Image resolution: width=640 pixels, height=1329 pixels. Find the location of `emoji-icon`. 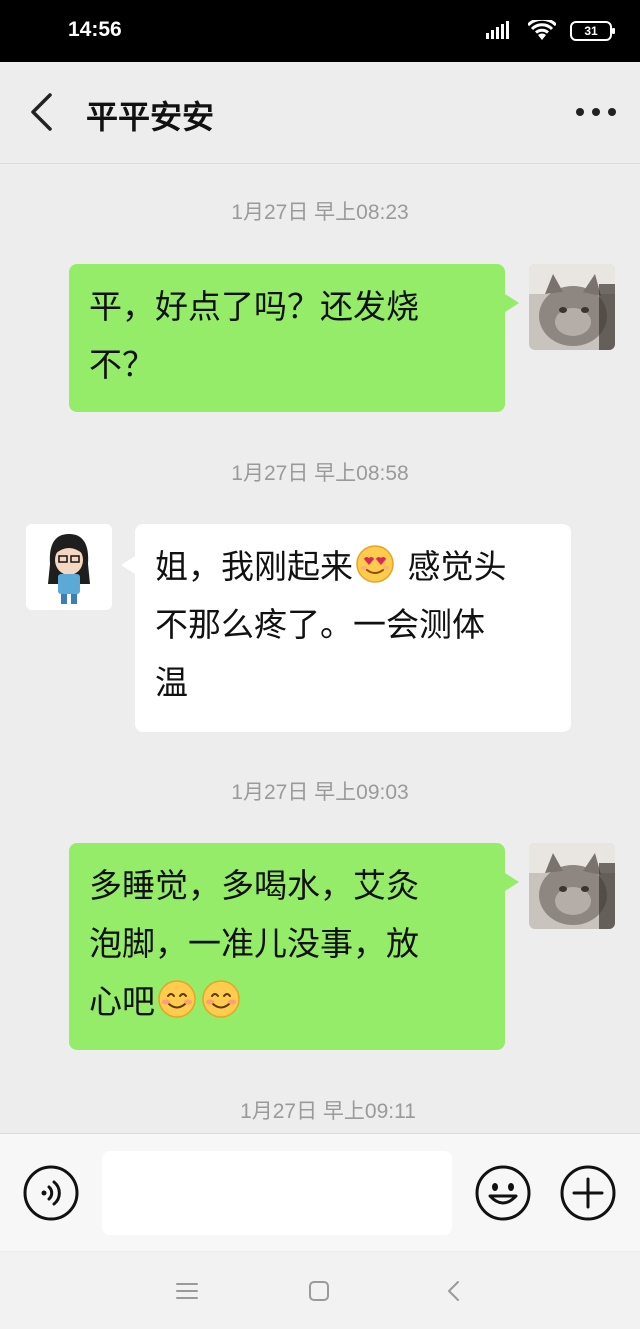

emoji-icon is located at coordinates (503, 1193).